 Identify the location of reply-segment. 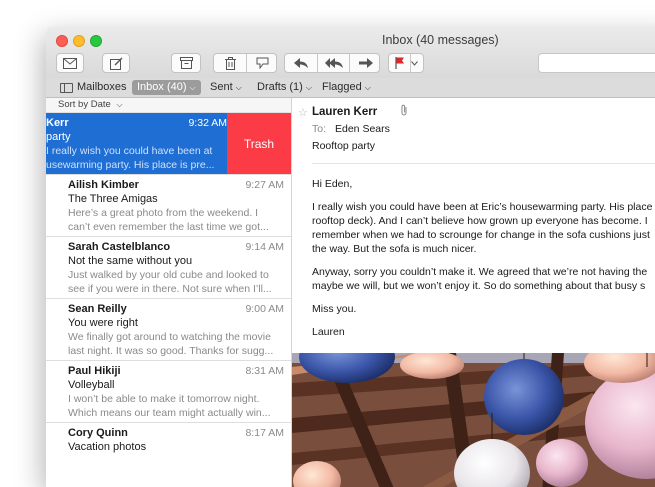
(332, 63).